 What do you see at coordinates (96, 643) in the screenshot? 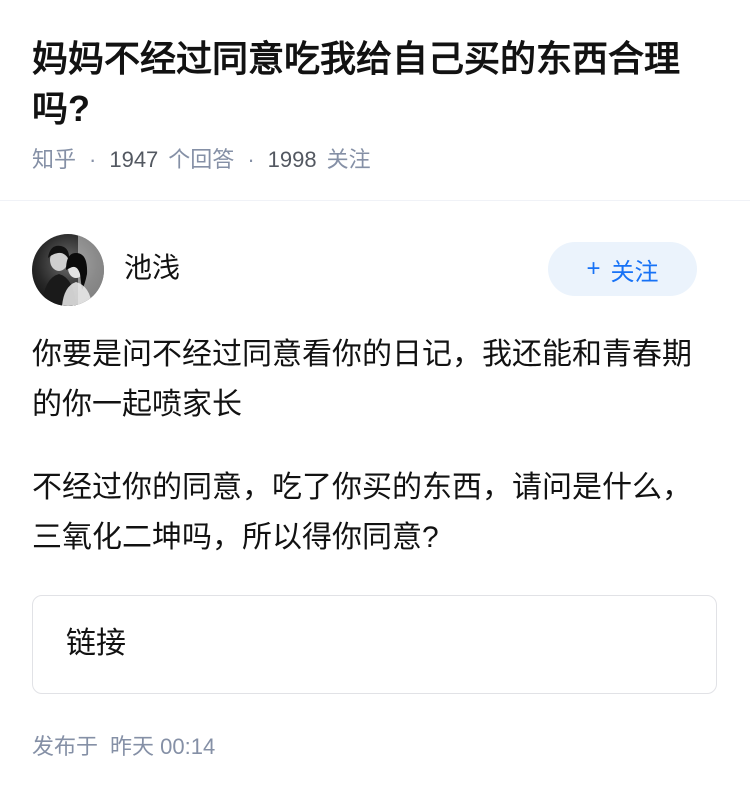
I see `link-card-label: 链接` at bounding box center [96, 643].